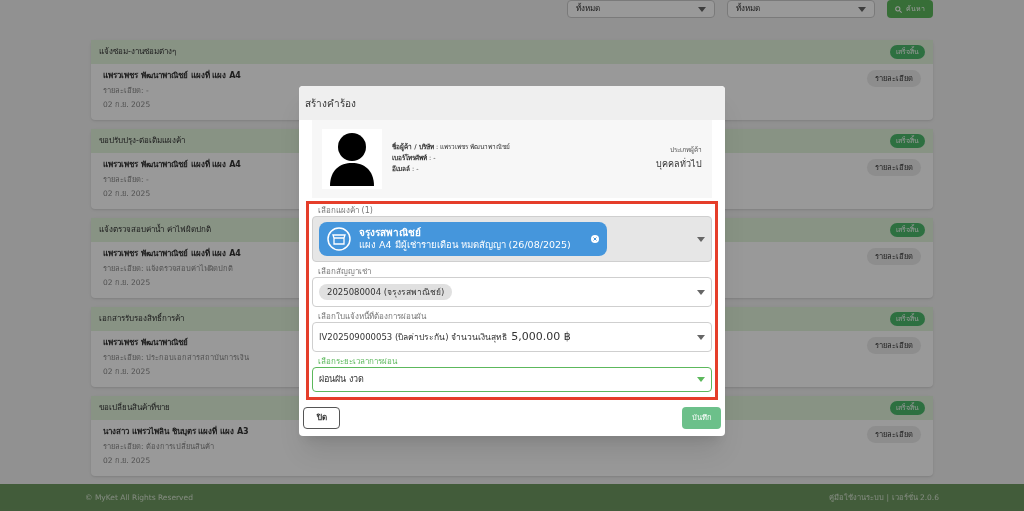 Image resolution: width=1024 pixels, height=511 pixels. I want to click on select-field: IV202509000053 (บิลค่าประกัน) จำนวนเงินสุทธิ 5,000.00 ฿, so click(512, 337).